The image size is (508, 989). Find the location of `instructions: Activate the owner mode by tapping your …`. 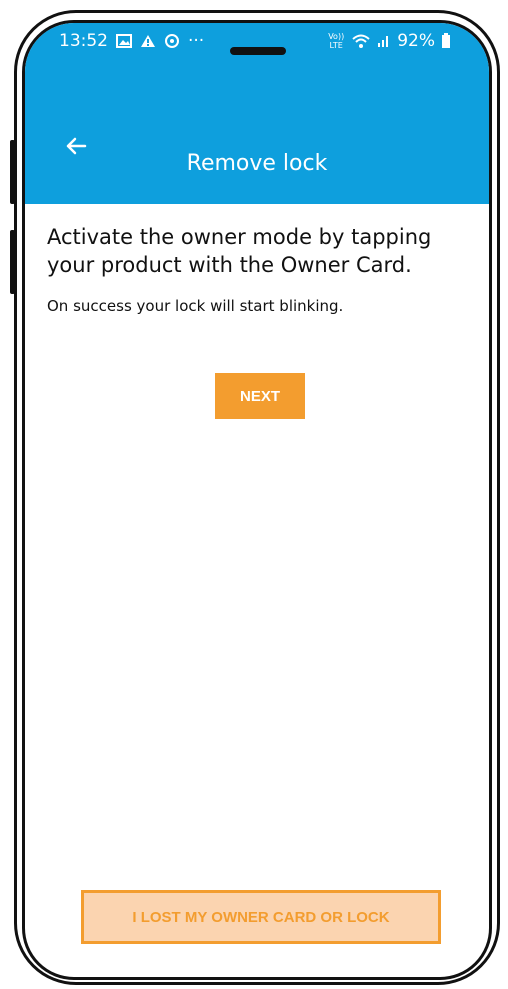

instructions: Activate the owner mode by tapping your … is located at coordinates (257, 269).